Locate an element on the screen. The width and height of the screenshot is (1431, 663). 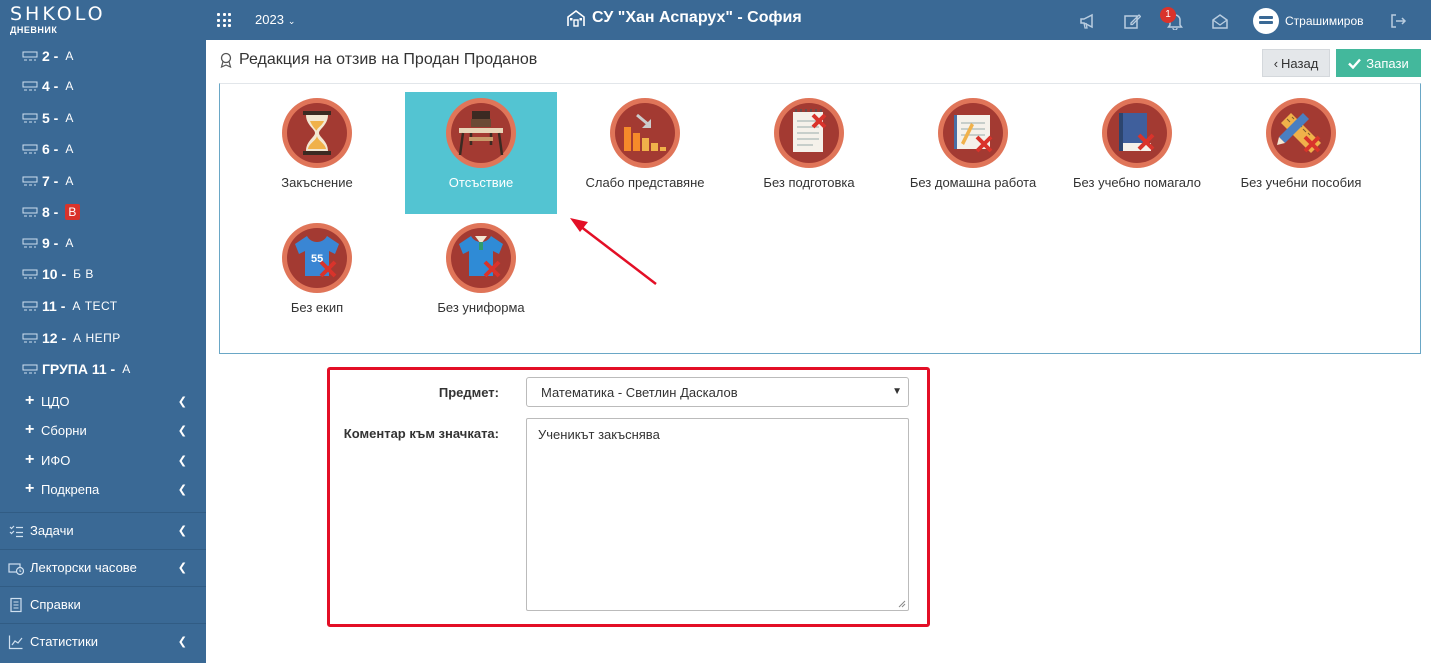
resize-grip-icon is located at coordinates (902, 604).